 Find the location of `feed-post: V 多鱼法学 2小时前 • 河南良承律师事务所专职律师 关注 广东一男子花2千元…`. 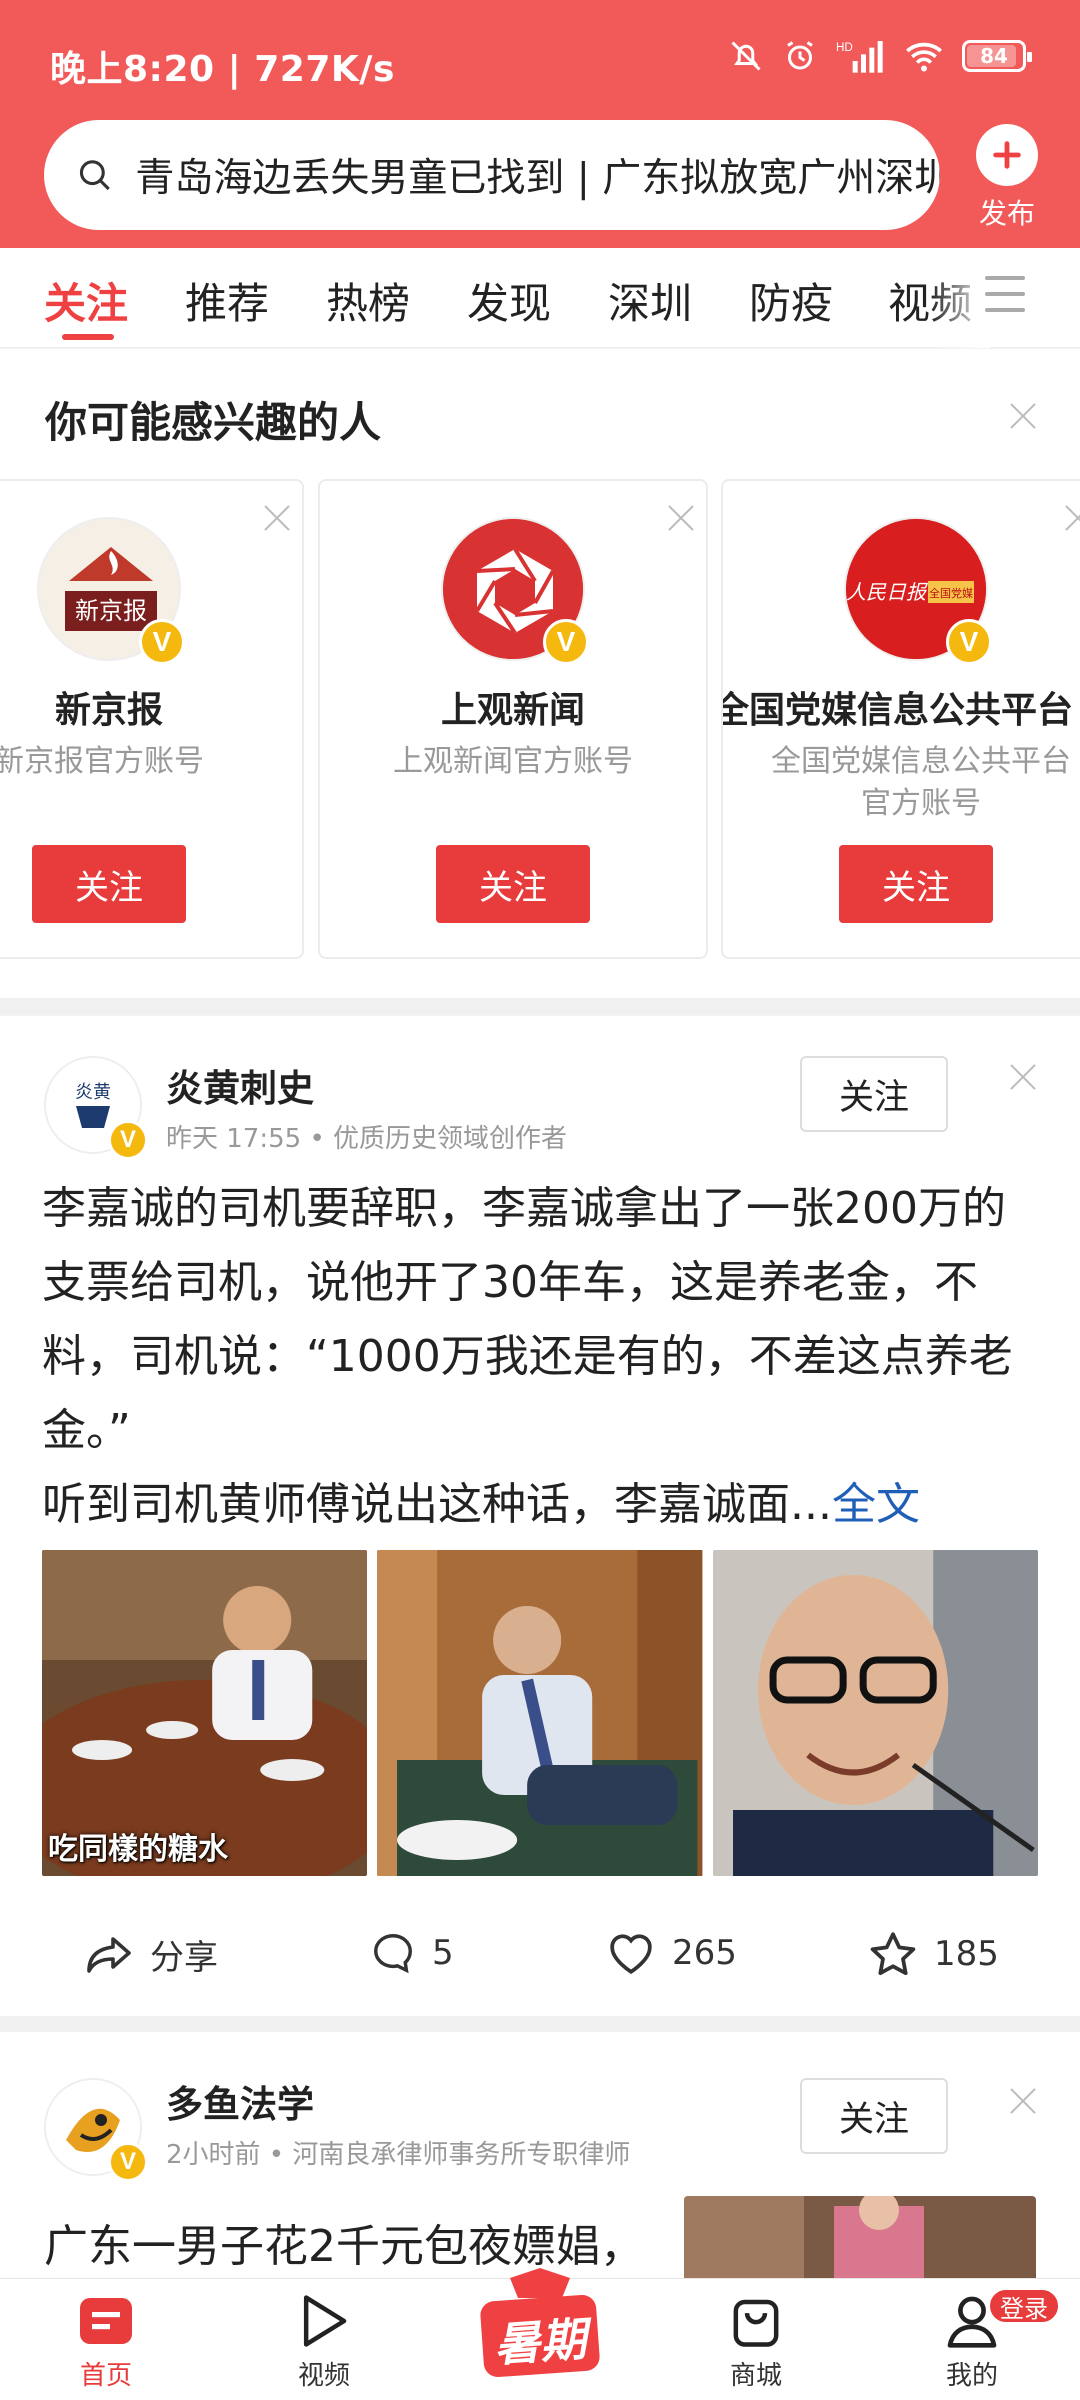

feed-post: V 多鱼法学 2小时前 • 河南良承律师事务所专职律师 关注 广东一男子花2千元… is located at coordinates (540, 2155).